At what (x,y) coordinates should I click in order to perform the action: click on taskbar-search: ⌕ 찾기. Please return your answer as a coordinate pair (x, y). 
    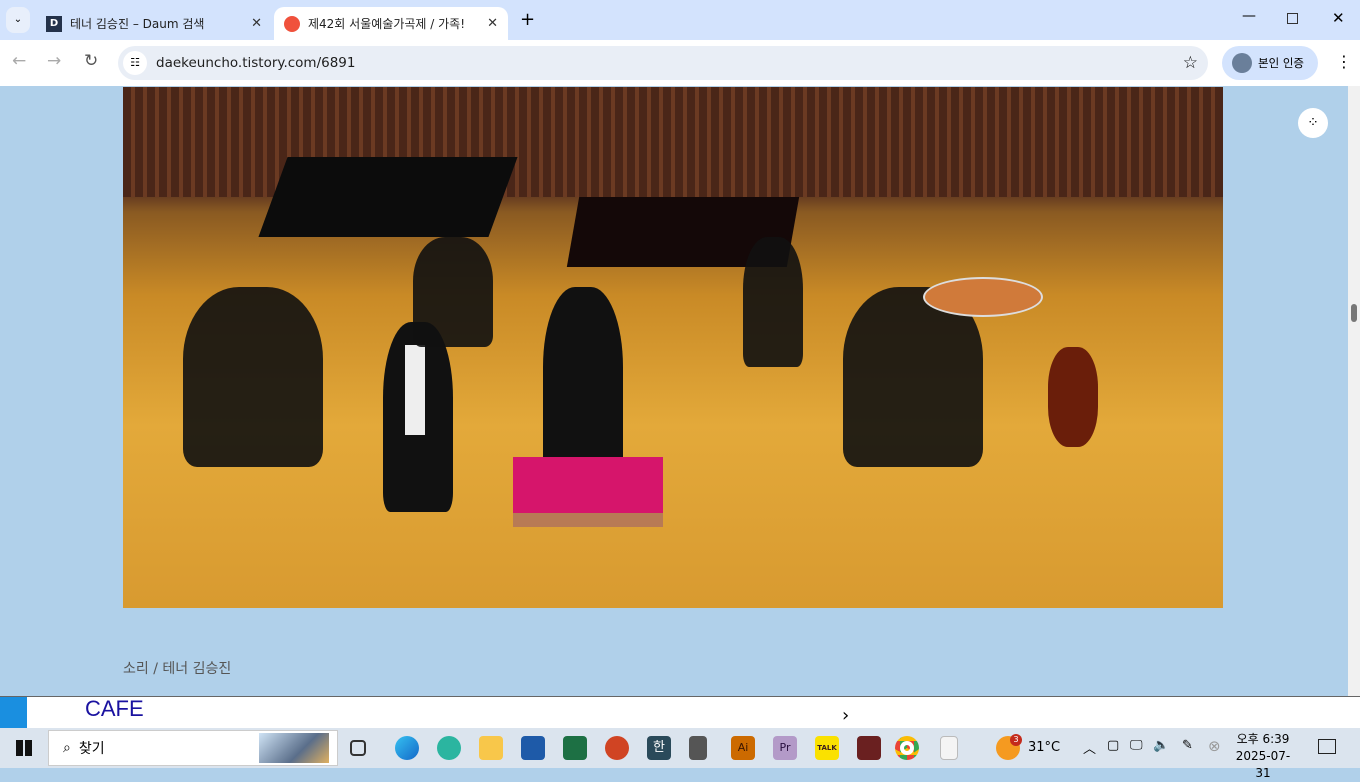
    Looking at the image, I should click on (193, 748).